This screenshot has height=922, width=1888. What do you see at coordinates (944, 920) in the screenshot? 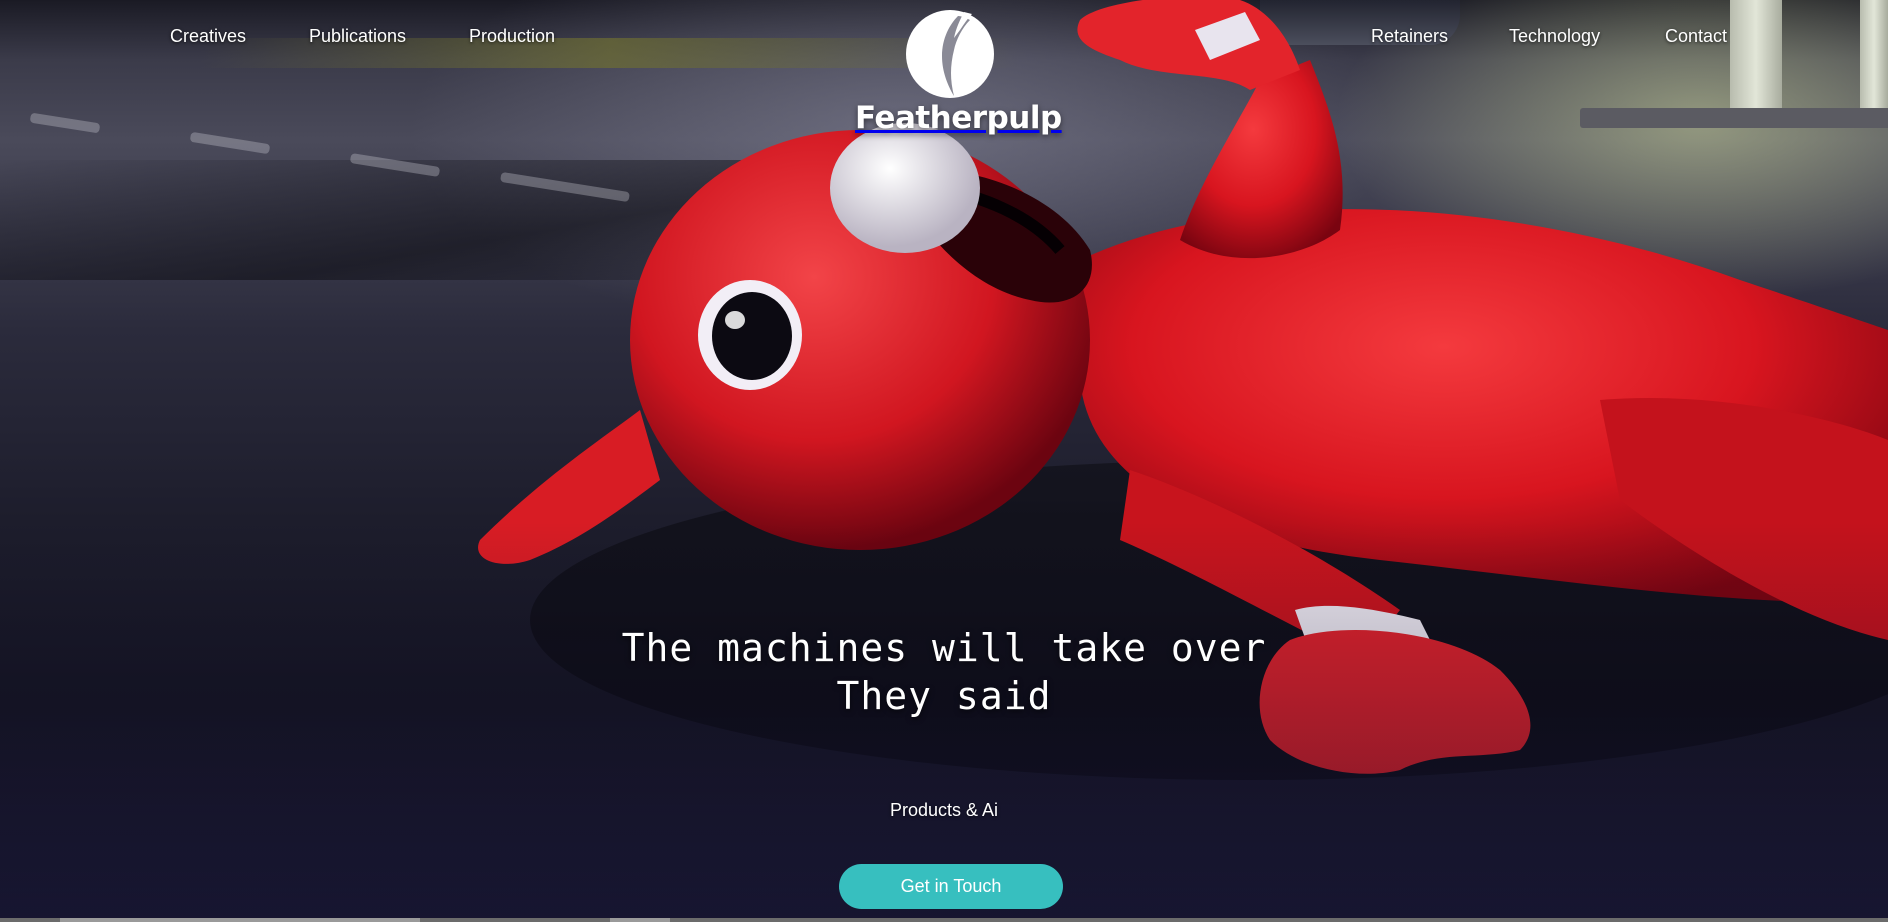
I see `bottom-scroll-bar` at bounding box center [944, 920].